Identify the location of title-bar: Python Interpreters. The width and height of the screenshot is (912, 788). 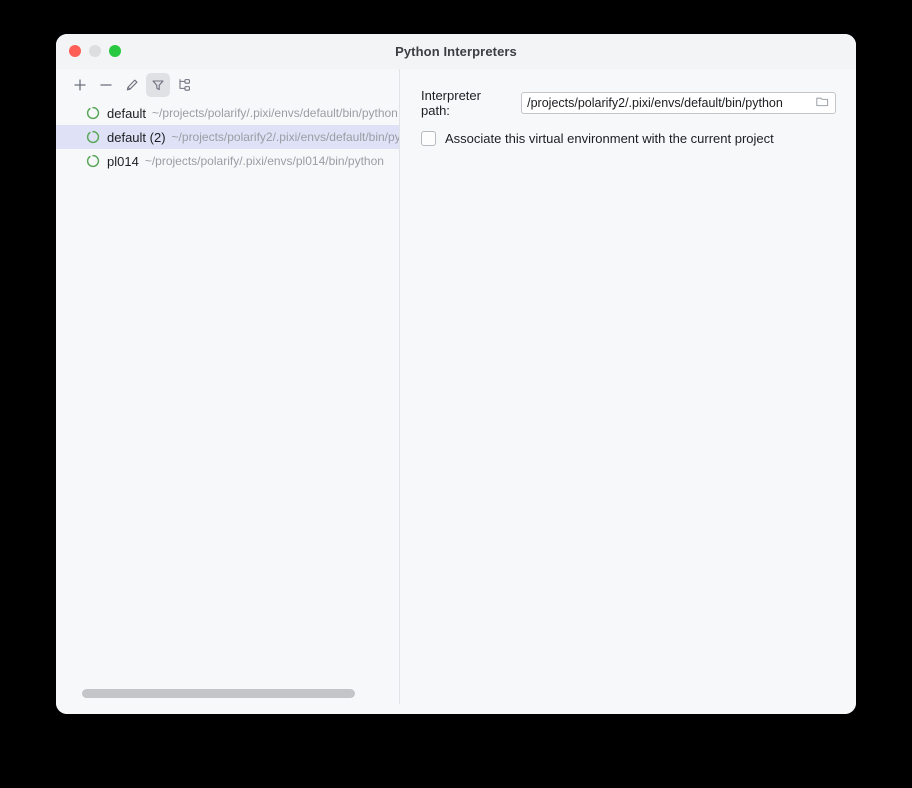
(456, 51).